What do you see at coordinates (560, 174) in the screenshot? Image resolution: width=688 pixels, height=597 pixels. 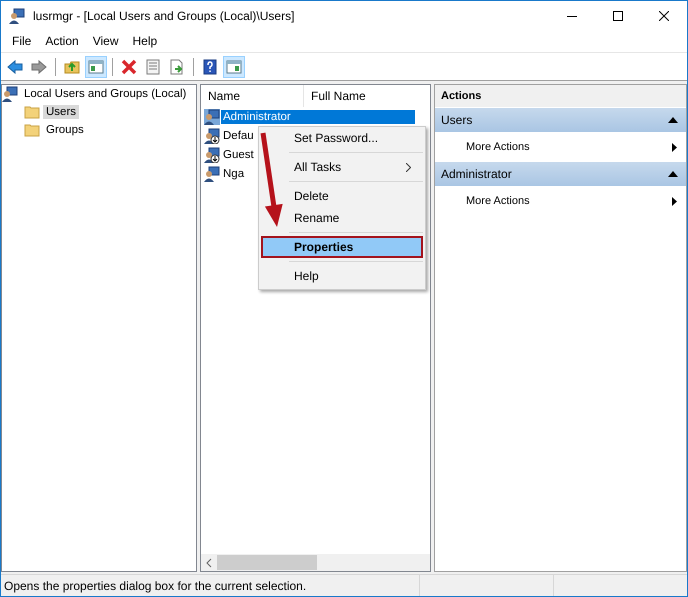 I see `section-header: Administrator` at bounding box center [560, 174].